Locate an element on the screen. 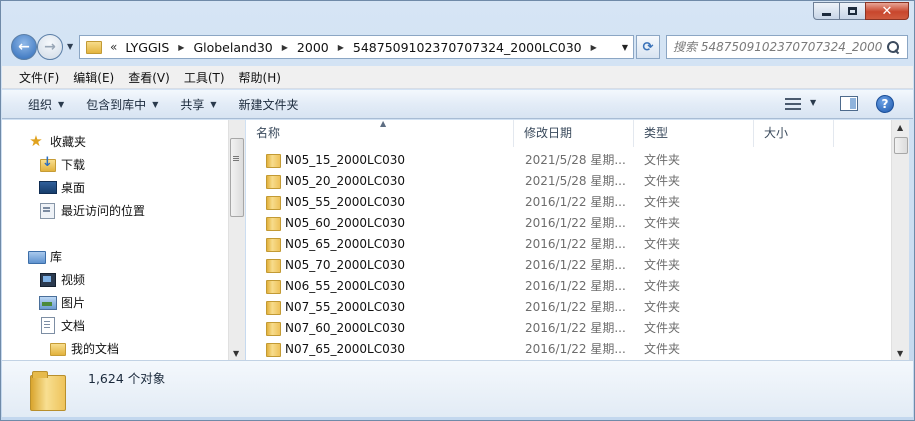 This screenshot has height=421, width=915. close-button: ✕ is located at coordinates (887, 11).